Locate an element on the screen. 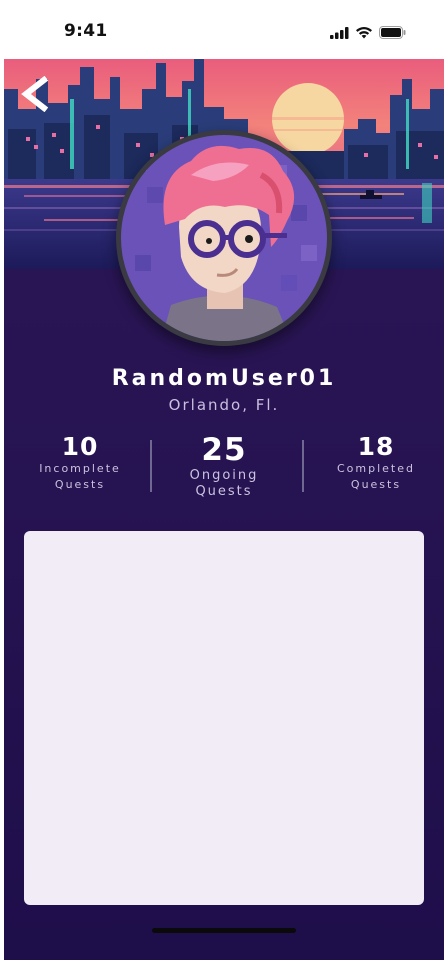  stat-completed-quests: 18 Completed Quests is located at coordinates (376, 462).